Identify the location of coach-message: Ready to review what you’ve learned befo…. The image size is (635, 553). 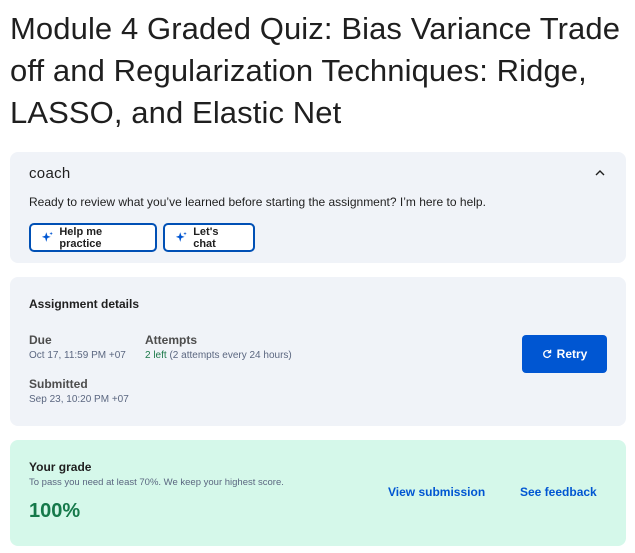
(257, 202).